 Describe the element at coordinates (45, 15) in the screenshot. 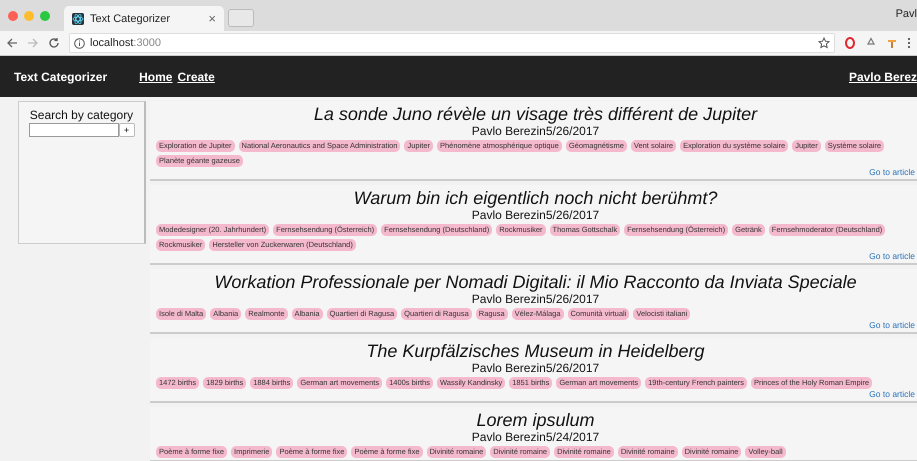

I see `maximize-window-icon` at that location.